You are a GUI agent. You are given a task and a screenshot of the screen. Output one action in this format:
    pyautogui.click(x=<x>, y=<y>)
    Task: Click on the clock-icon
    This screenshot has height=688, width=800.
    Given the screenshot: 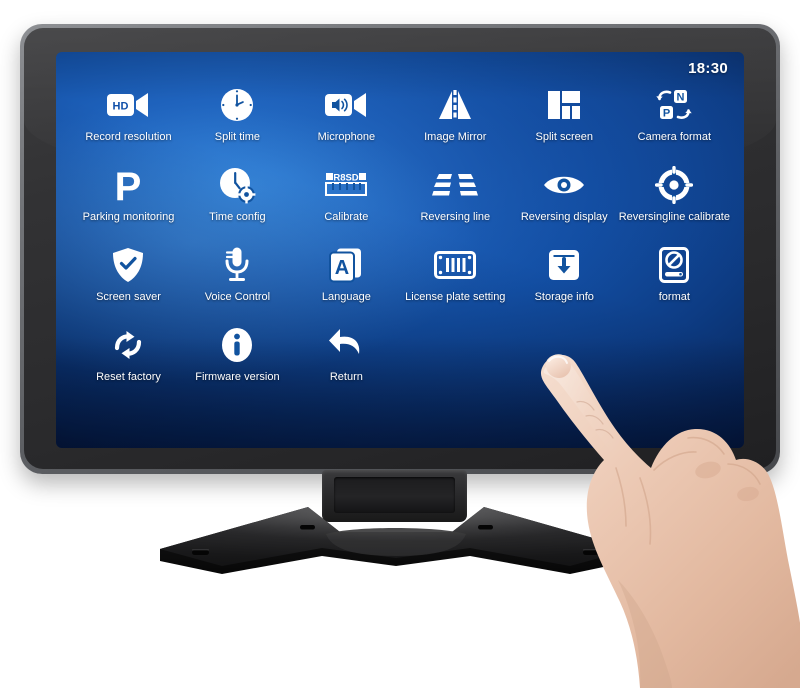 What is the action you would take?
    pyautogui.click(x=237, y=105)
    